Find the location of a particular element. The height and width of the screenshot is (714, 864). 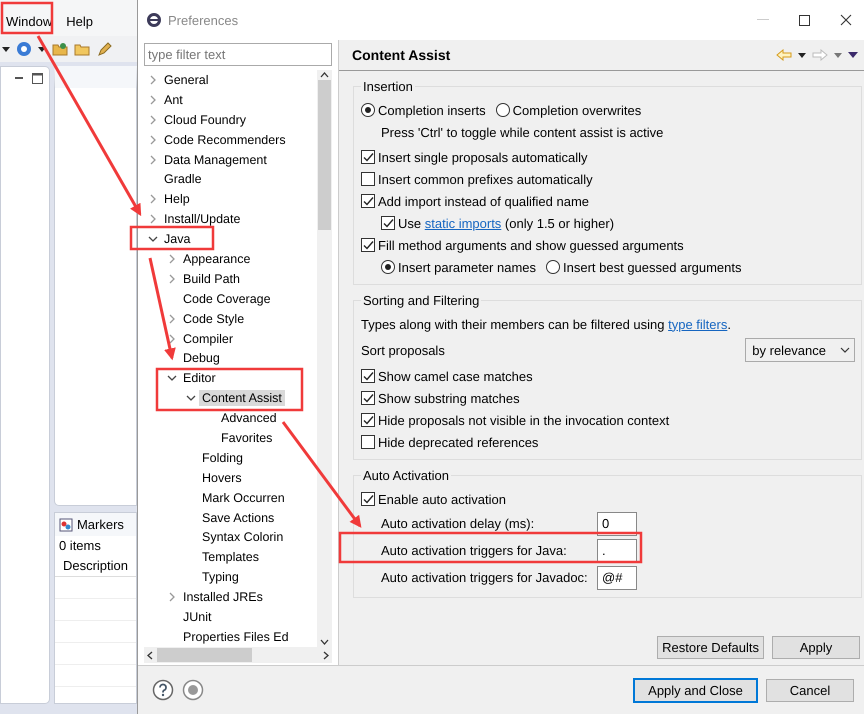

tree-item: Code Recommenders is located at coordinates (225, 140).